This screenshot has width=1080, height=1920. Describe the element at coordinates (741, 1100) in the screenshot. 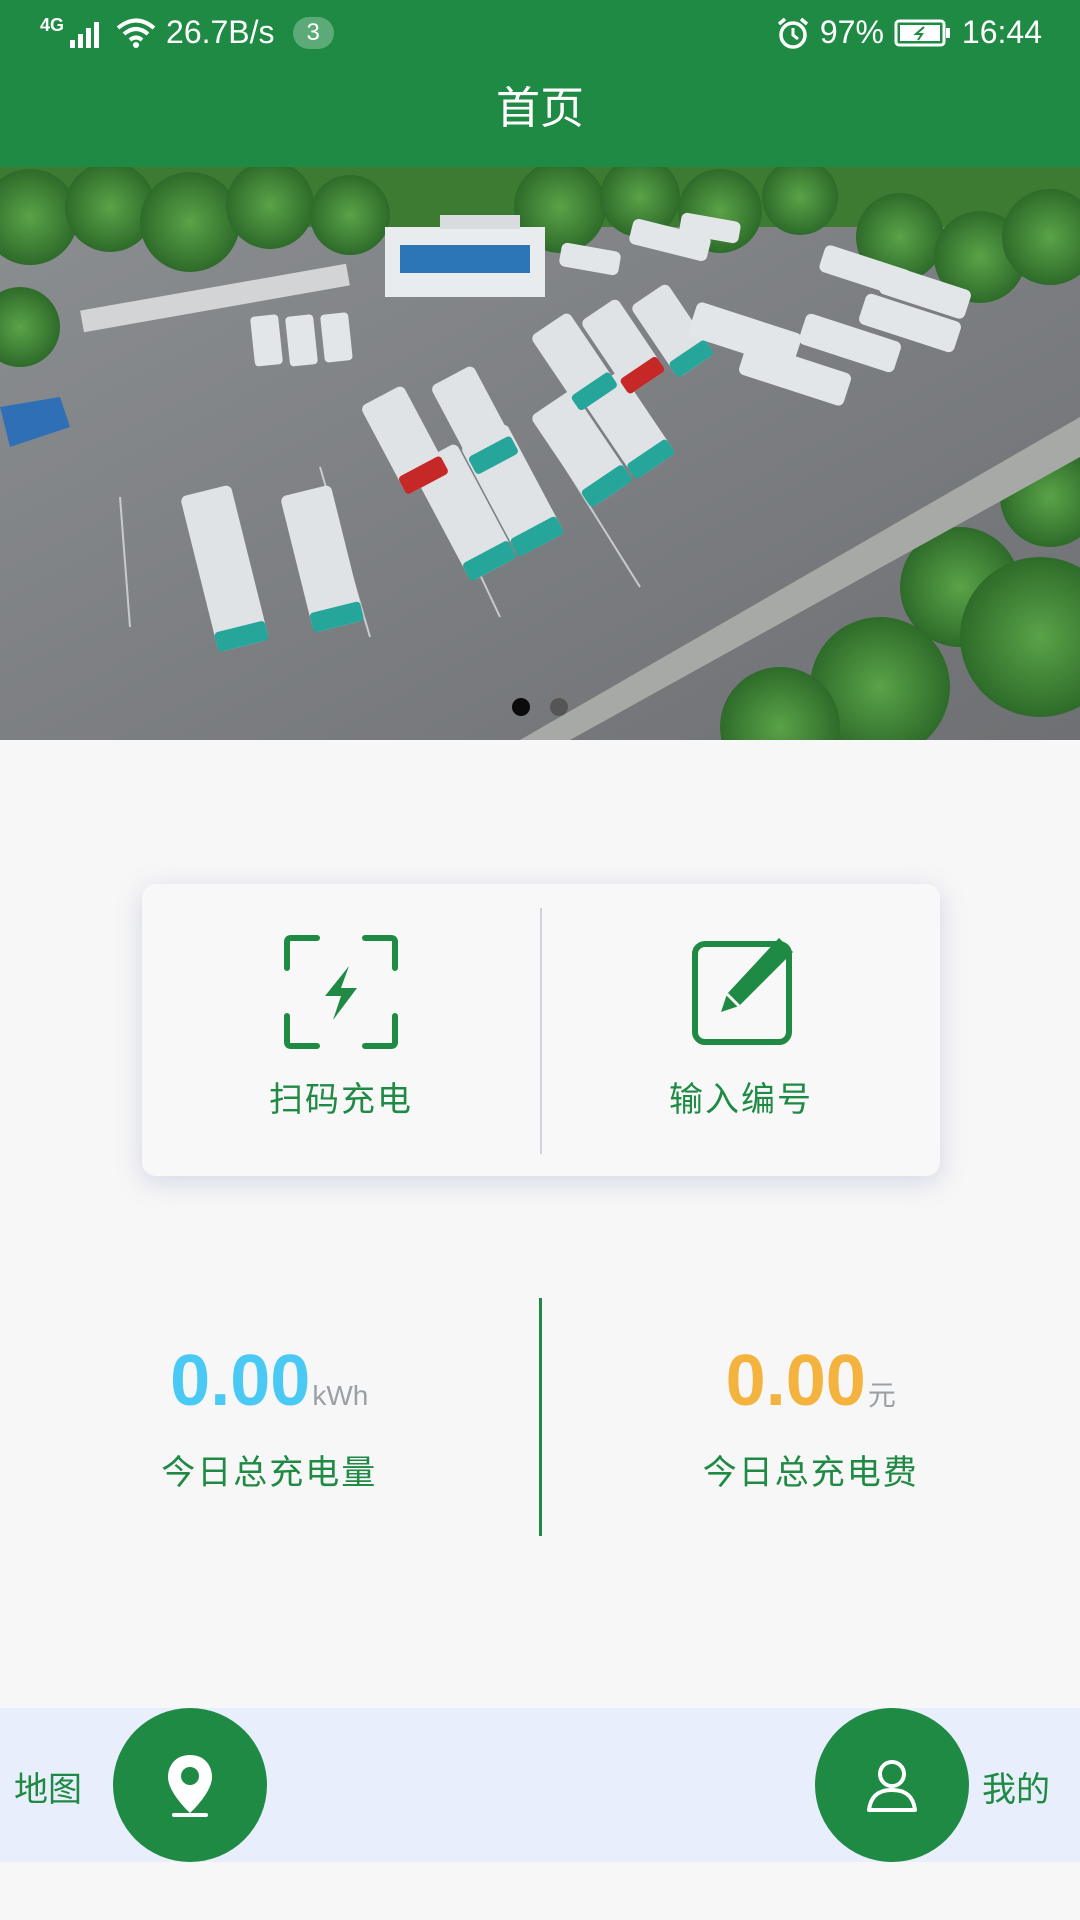

I see `input-number-label: 输入编号` at that location.